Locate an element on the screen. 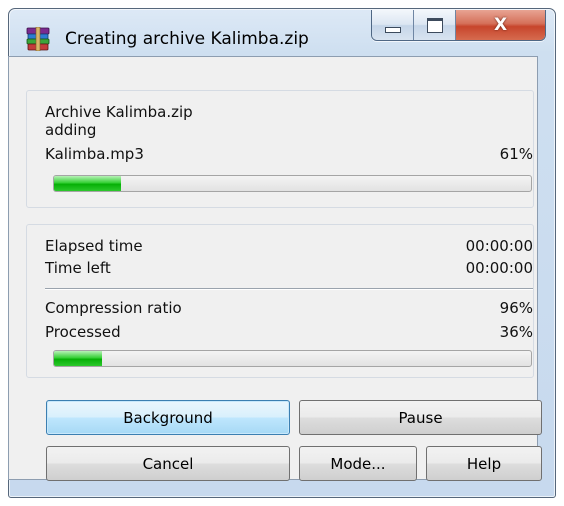 This screenshot has width=564, height=506. close-icon: X is located at coordinates (500, 25).